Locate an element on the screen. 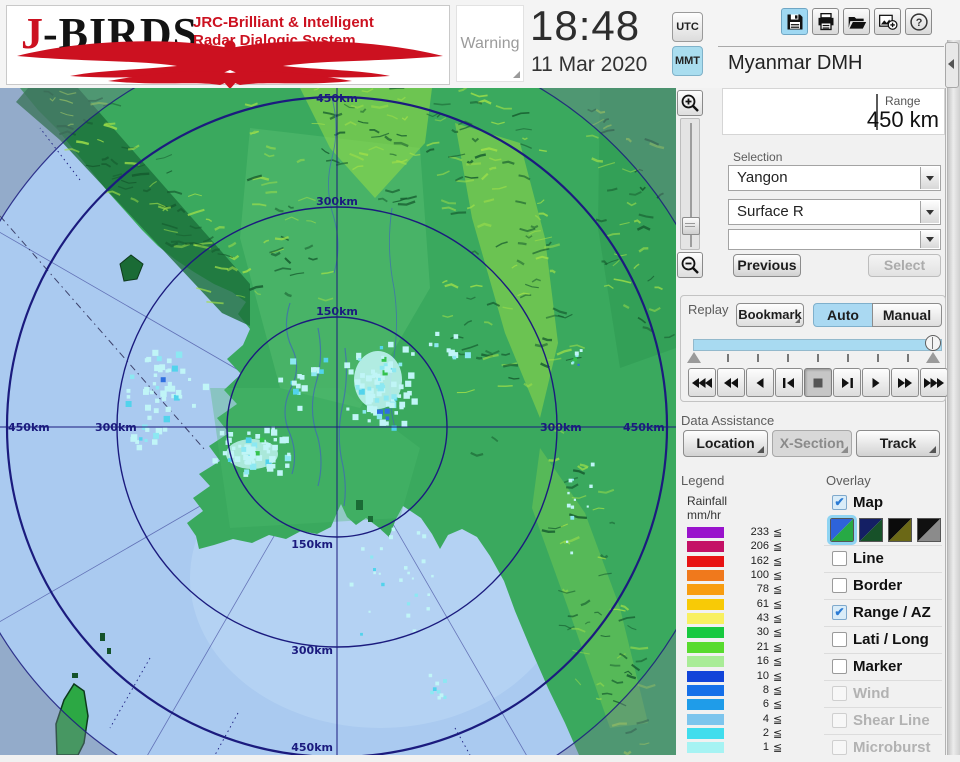 The image size is (960, 762). overlay-checkbox-map: ✔ is located at coordinates (839, 502).